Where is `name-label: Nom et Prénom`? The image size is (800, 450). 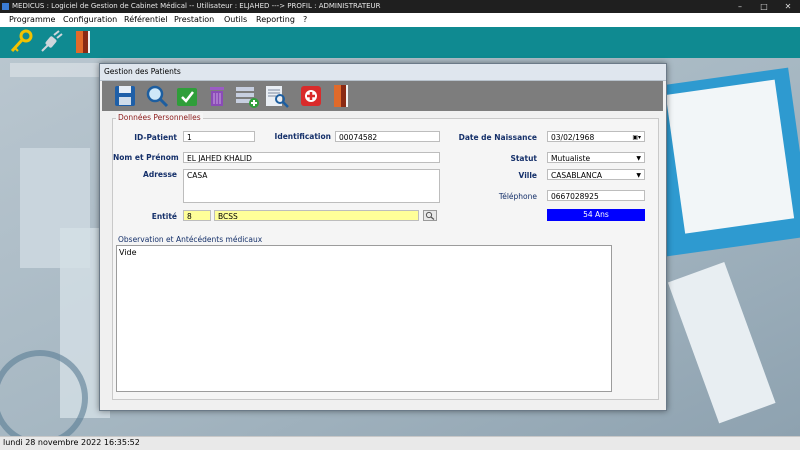
name-label: Nom et Prénom is located at coordinates (146, 157).